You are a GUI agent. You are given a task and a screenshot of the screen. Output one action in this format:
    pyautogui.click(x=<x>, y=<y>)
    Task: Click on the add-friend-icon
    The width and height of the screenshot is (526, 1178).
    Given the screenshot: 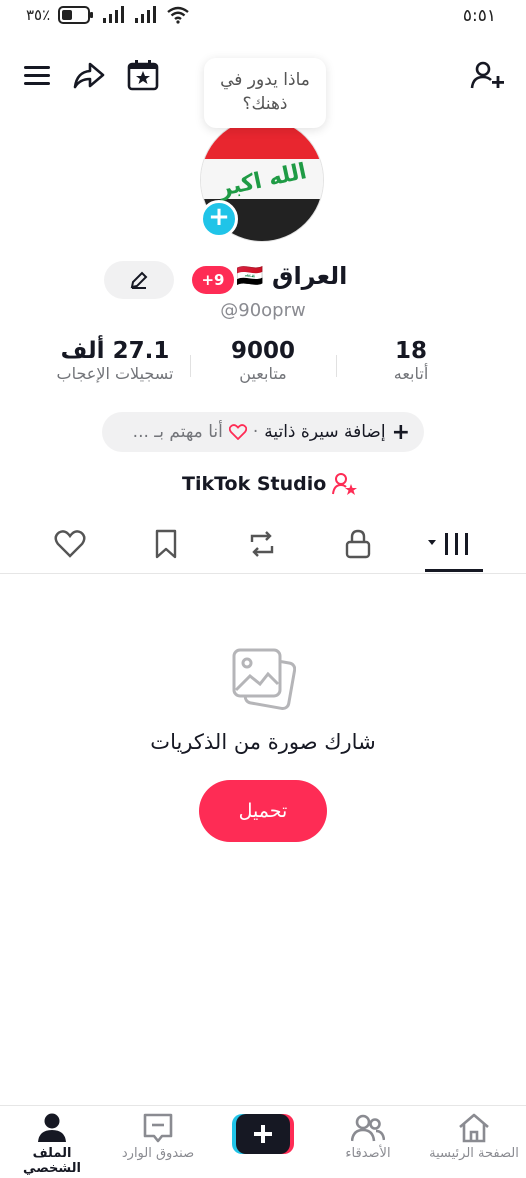 What is the action you would take?
    pyautogui.click(x=487, y=75)
    